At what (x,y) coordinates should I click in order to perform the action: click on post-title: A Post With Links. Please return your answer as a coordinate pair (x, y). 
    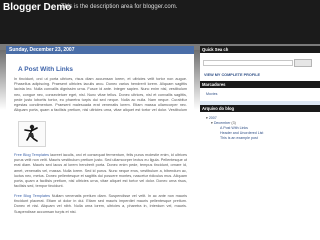
    Looking at the image, I should click on (106, 69).